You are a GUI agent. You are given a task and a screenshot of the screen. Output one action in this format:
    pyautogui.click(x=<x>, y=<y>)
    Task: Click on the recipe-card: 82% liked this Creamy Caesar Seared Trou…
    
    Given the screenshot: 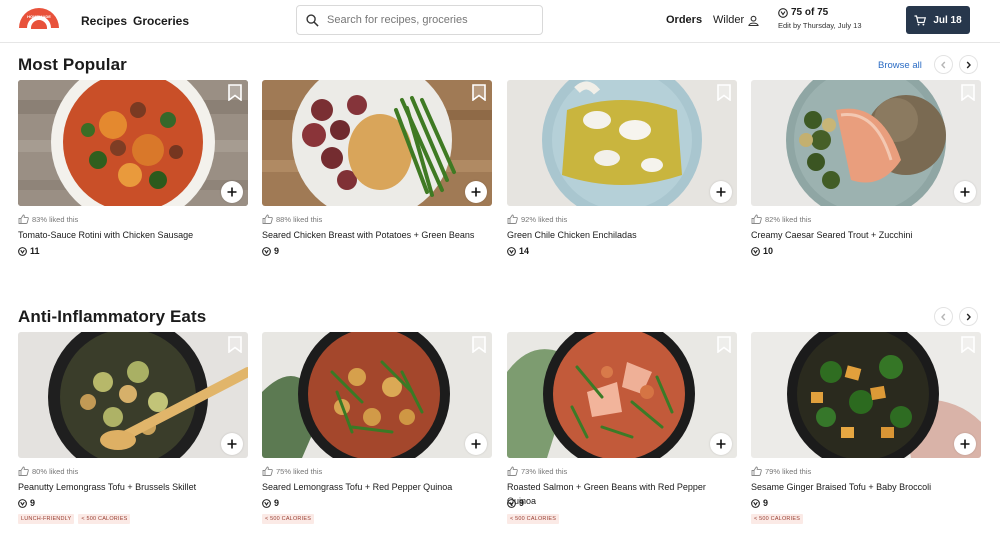 What is the action you would take?
    pyautogui.click(x=866, y=169)
    